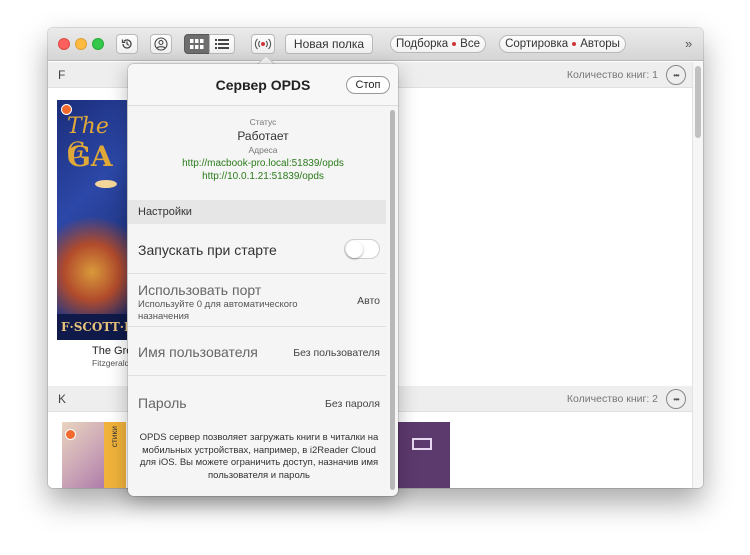 Image resolution: width=750 pixels, height=555 pixels. What do you see at coordinates (424, 455) in the screenshot?
I see `book-cover` at bounding box center [424, 455].